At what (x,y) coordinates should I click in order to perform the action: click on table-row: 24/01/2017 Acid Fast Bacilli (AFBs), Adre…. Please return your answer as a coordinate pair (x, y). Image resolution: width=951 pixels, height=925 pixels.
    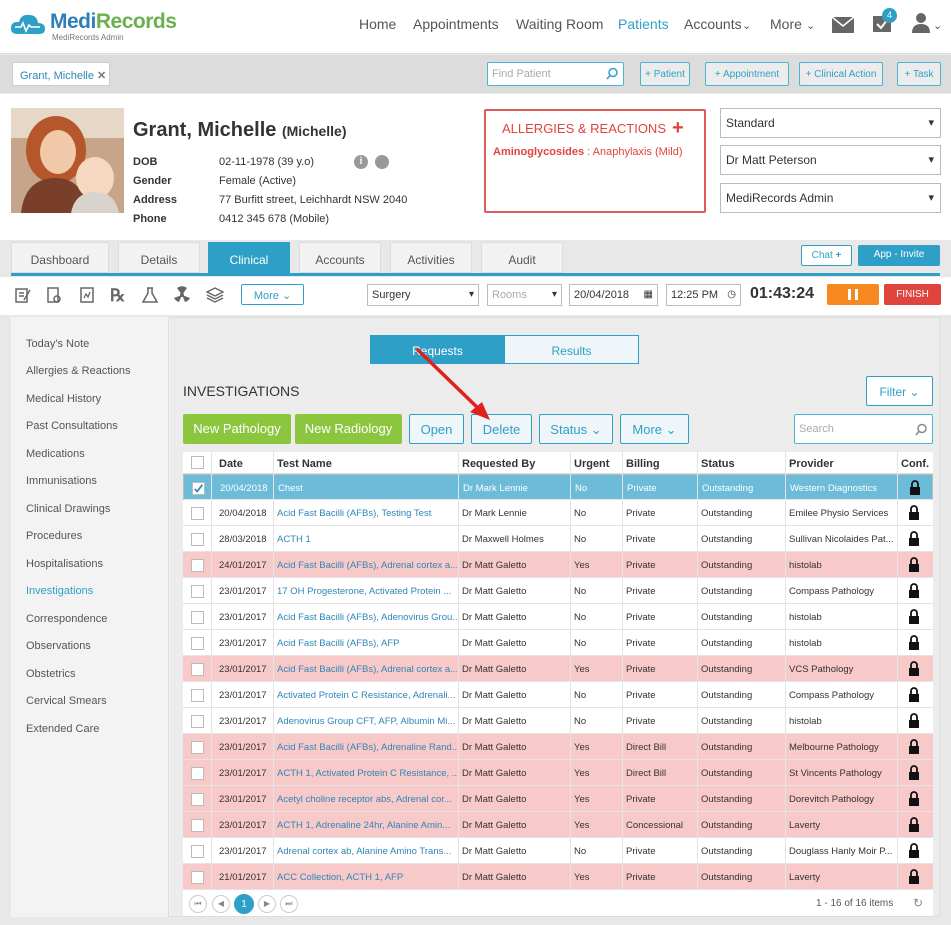
    Looking at the image, I should click on (558, 565).